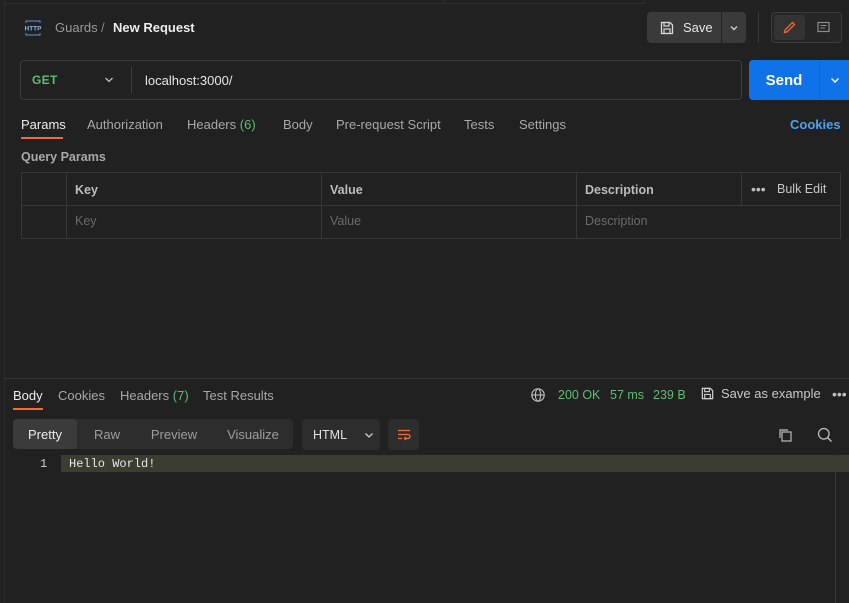  I want to click on format-label: HTML, so click(330, 434).